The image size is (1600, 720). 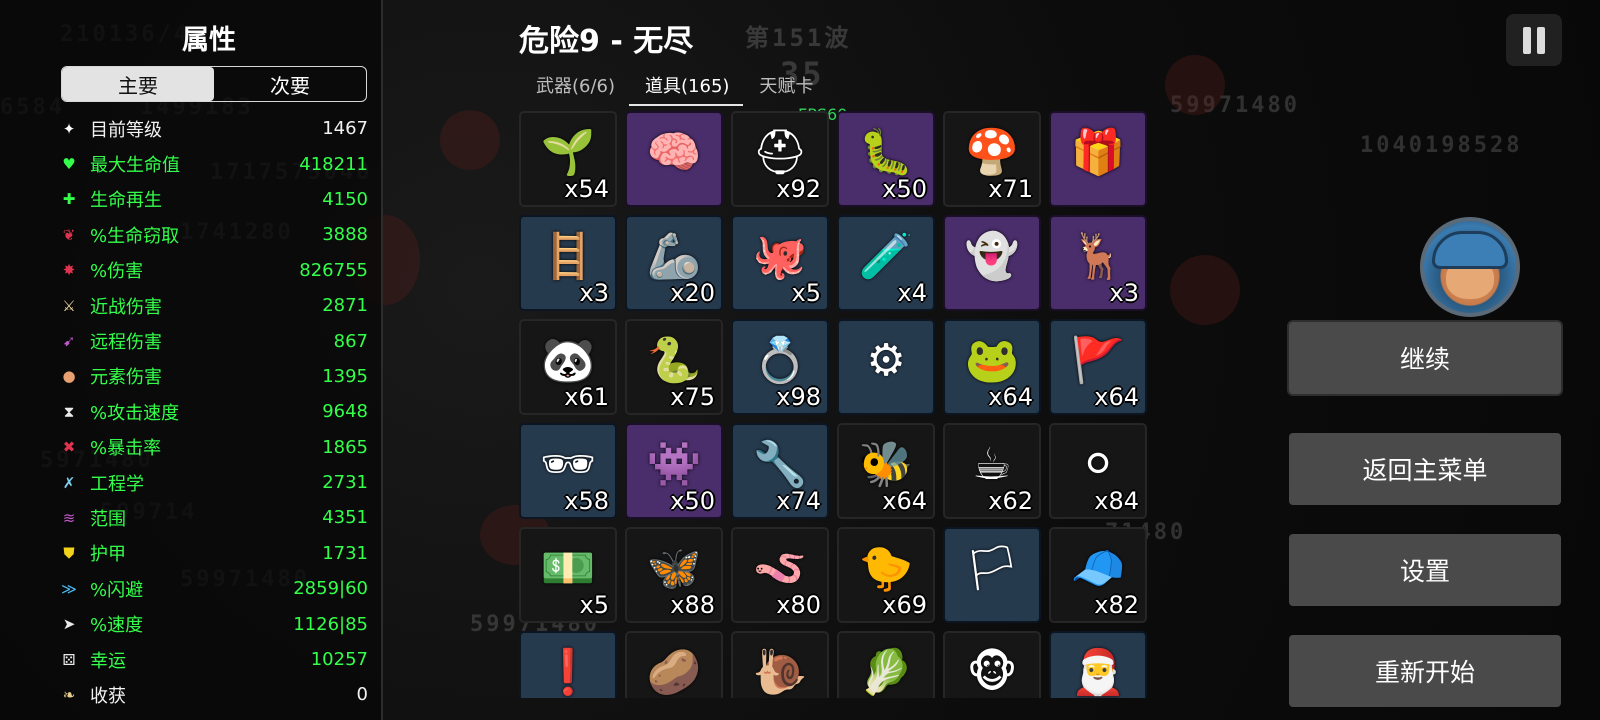 What do you see at coordinates (785, 88) in the screenshot?
I see `tab-talent-cards: 天赋卡` at bounding box center [785, 88].